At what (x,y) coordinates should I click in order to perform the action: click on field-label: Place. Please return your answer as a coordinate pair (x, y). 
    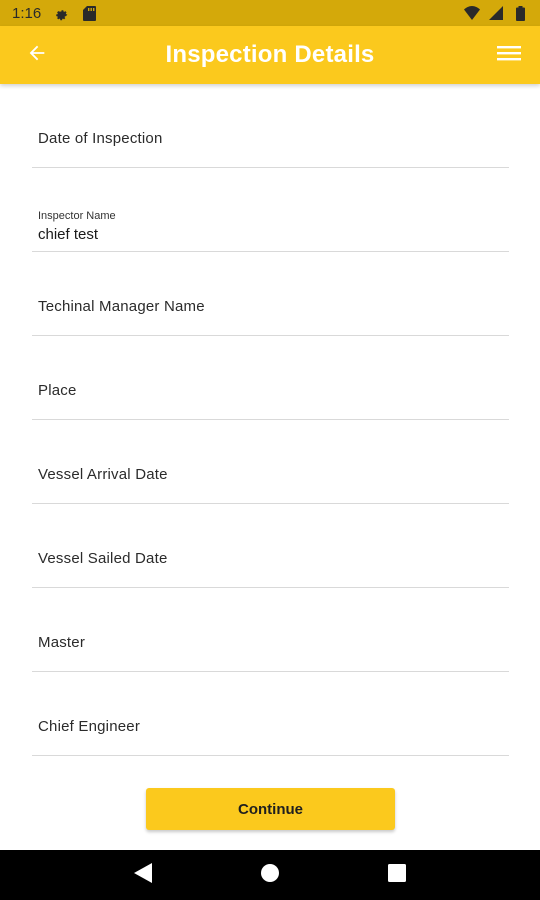
    Looking at the image, I should click on (57, 390).